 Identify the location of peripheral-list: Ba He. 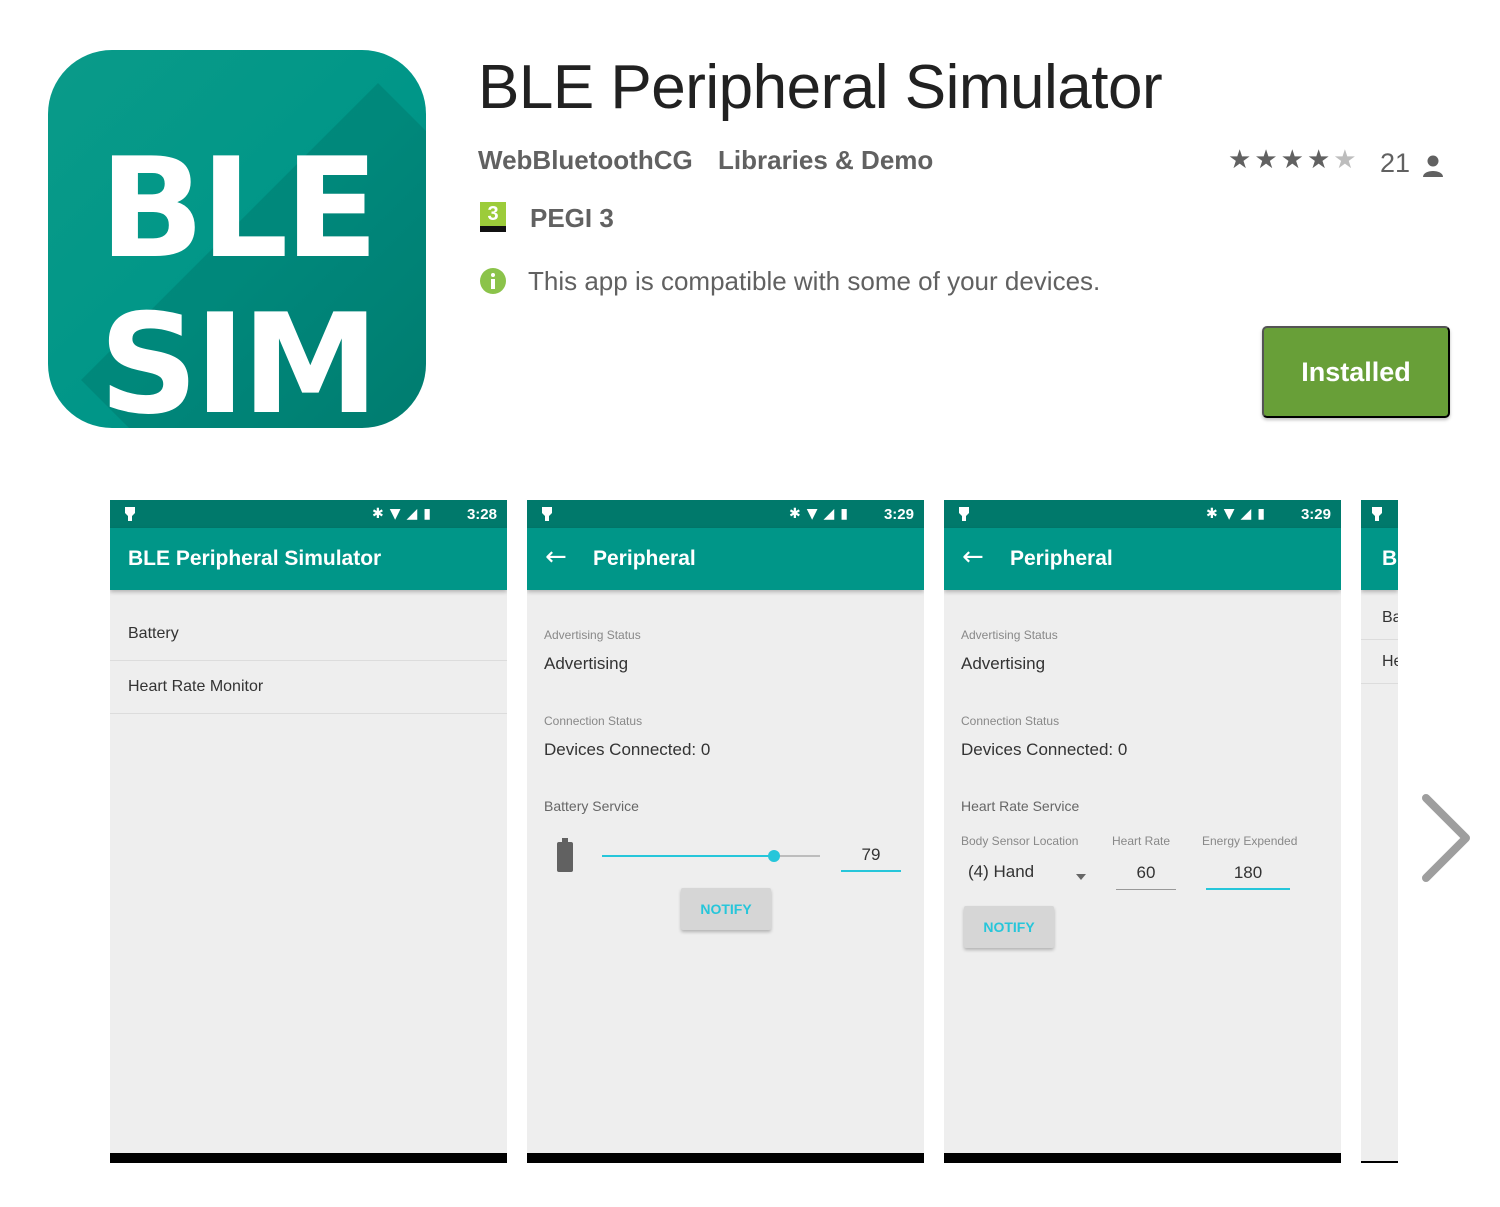
(1379, 637).